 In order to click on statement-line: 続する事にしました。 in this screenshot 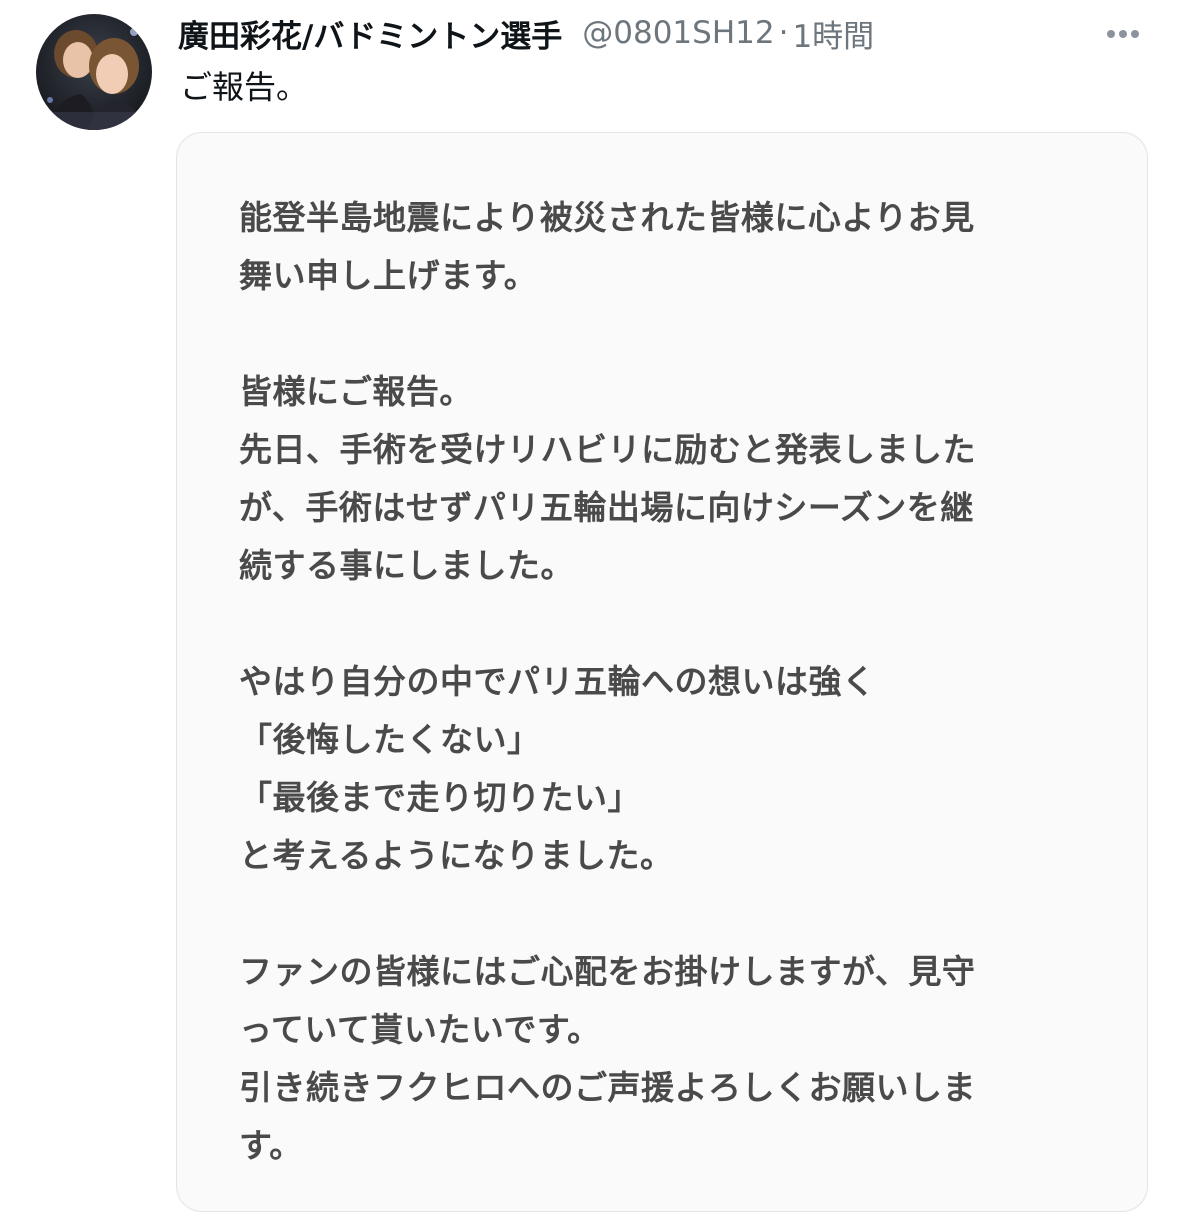, I will do `click(406, 565)`.